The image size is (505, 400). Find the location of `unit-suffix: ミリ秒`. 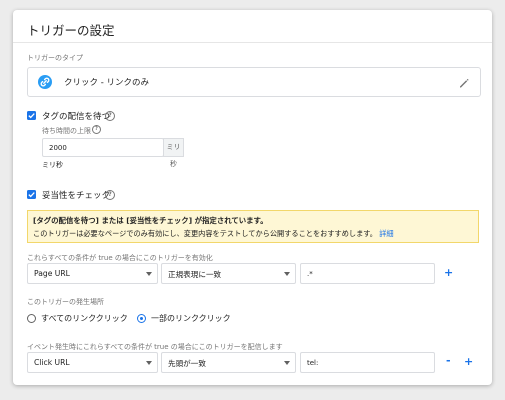

unit-suffix: ミリ秒 is located at coordinates (173, 153).